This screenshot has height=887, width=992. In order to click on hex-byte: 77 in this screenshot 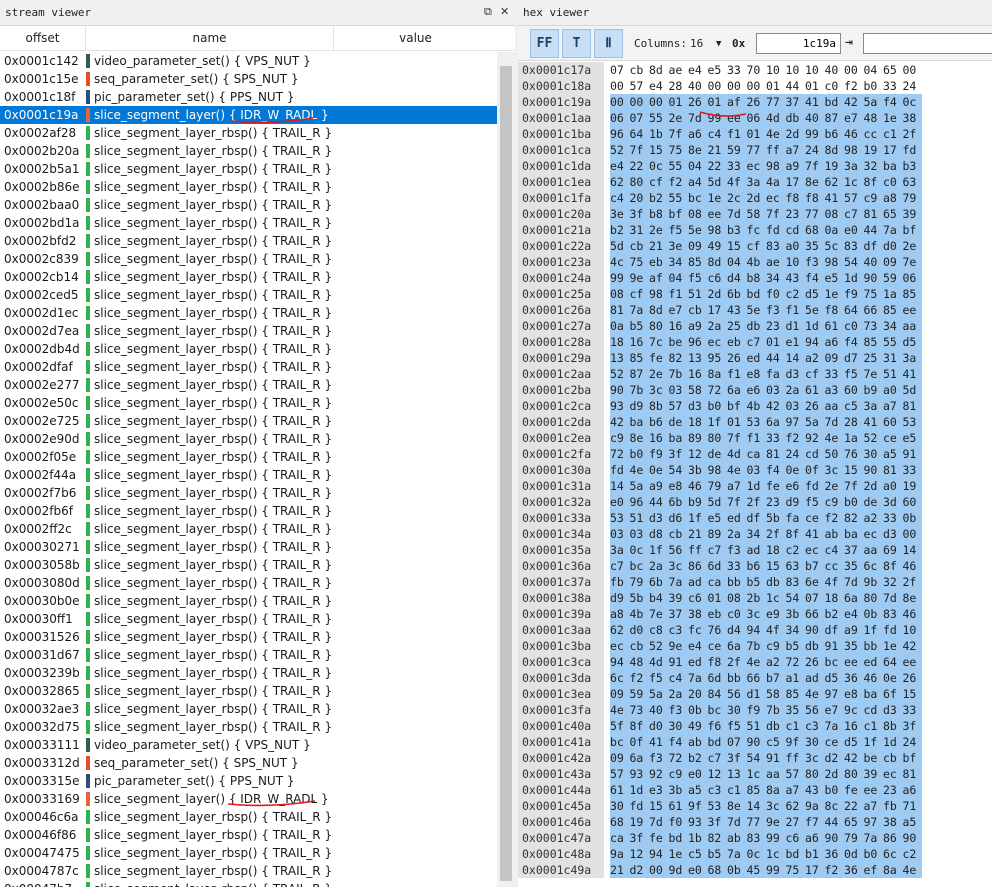, I will do `click(756, 150)`.